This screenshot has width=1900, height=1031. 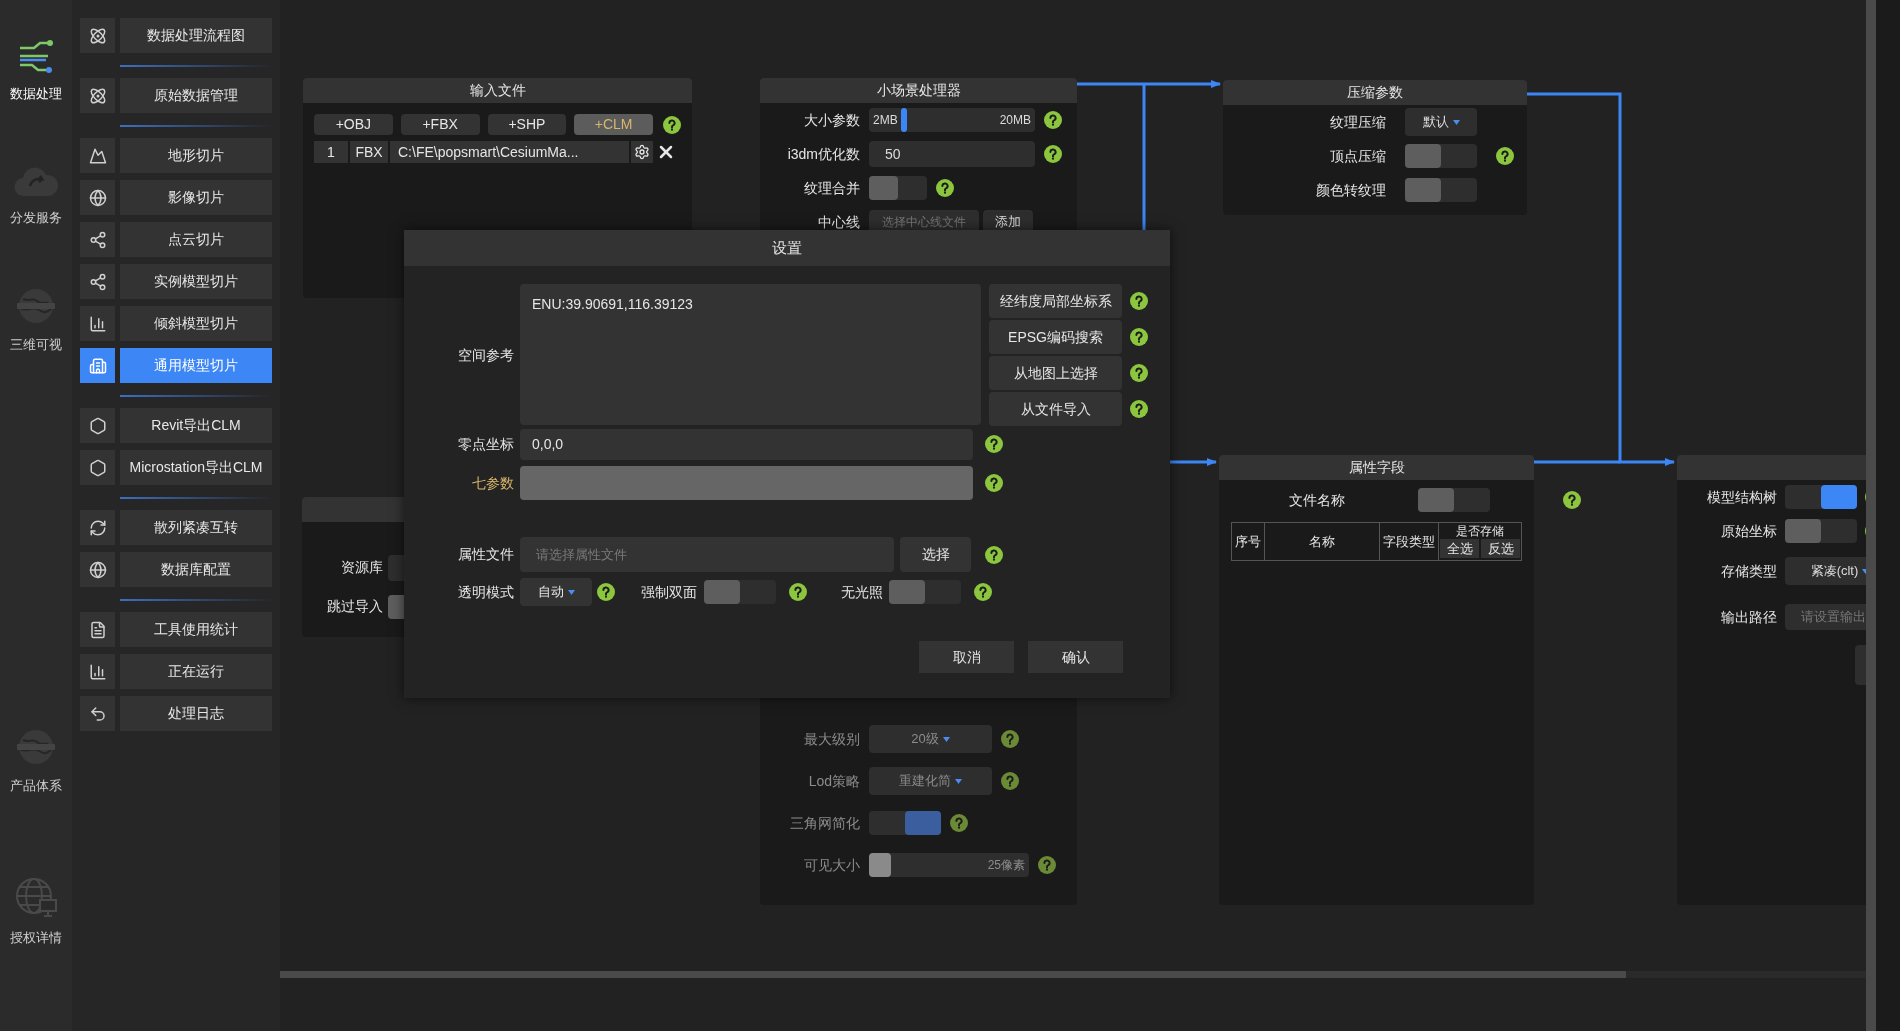 I want to click on horizontal-scrollbar, so click(x=1073, y=974).